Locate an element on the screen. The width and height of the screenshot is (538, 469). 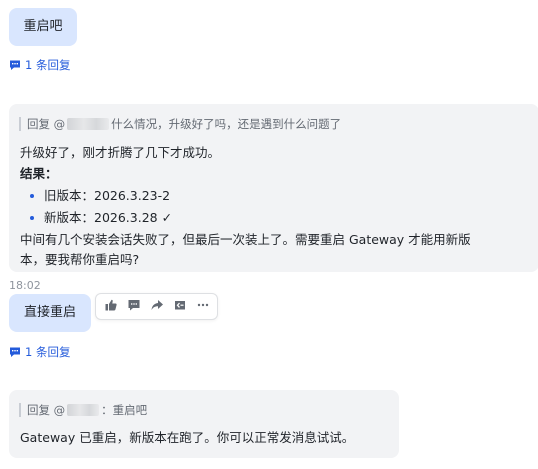
quote-icon is located at coordinates (180, 306).